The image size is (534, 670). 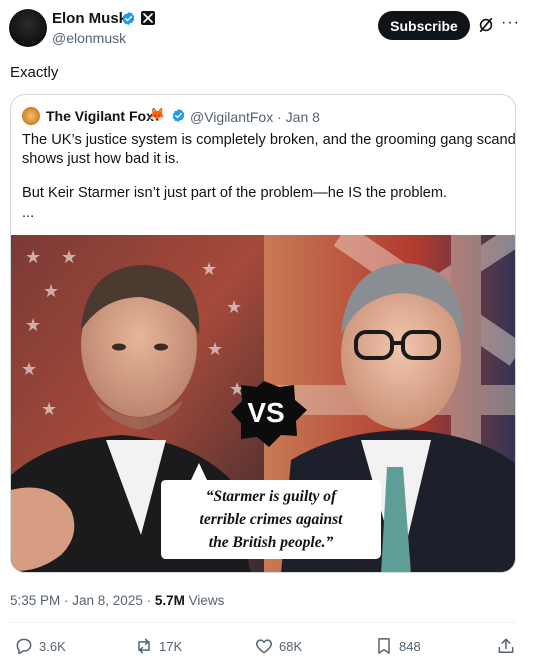 I want to click on post-timestamp: 5:35 PM · Jan 8, 2025 · 5.7M Views, so click(x=117, y=600).